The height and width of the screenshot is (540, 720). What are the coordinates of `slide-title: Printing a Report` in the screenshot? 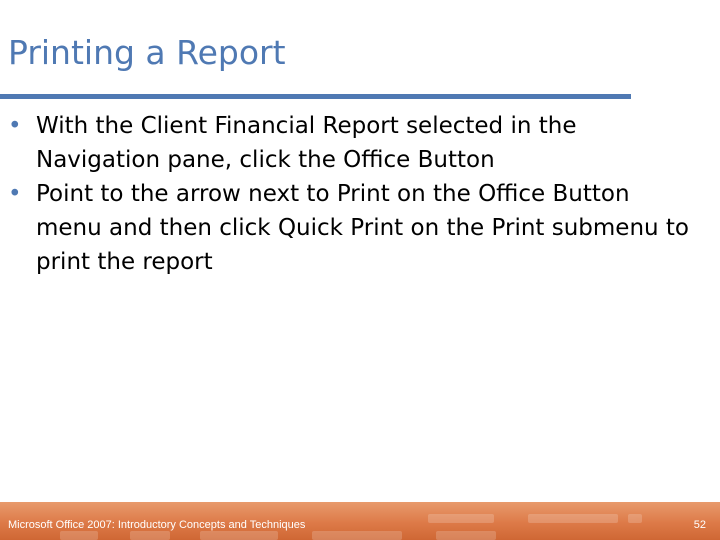 It's located at (147, 52).